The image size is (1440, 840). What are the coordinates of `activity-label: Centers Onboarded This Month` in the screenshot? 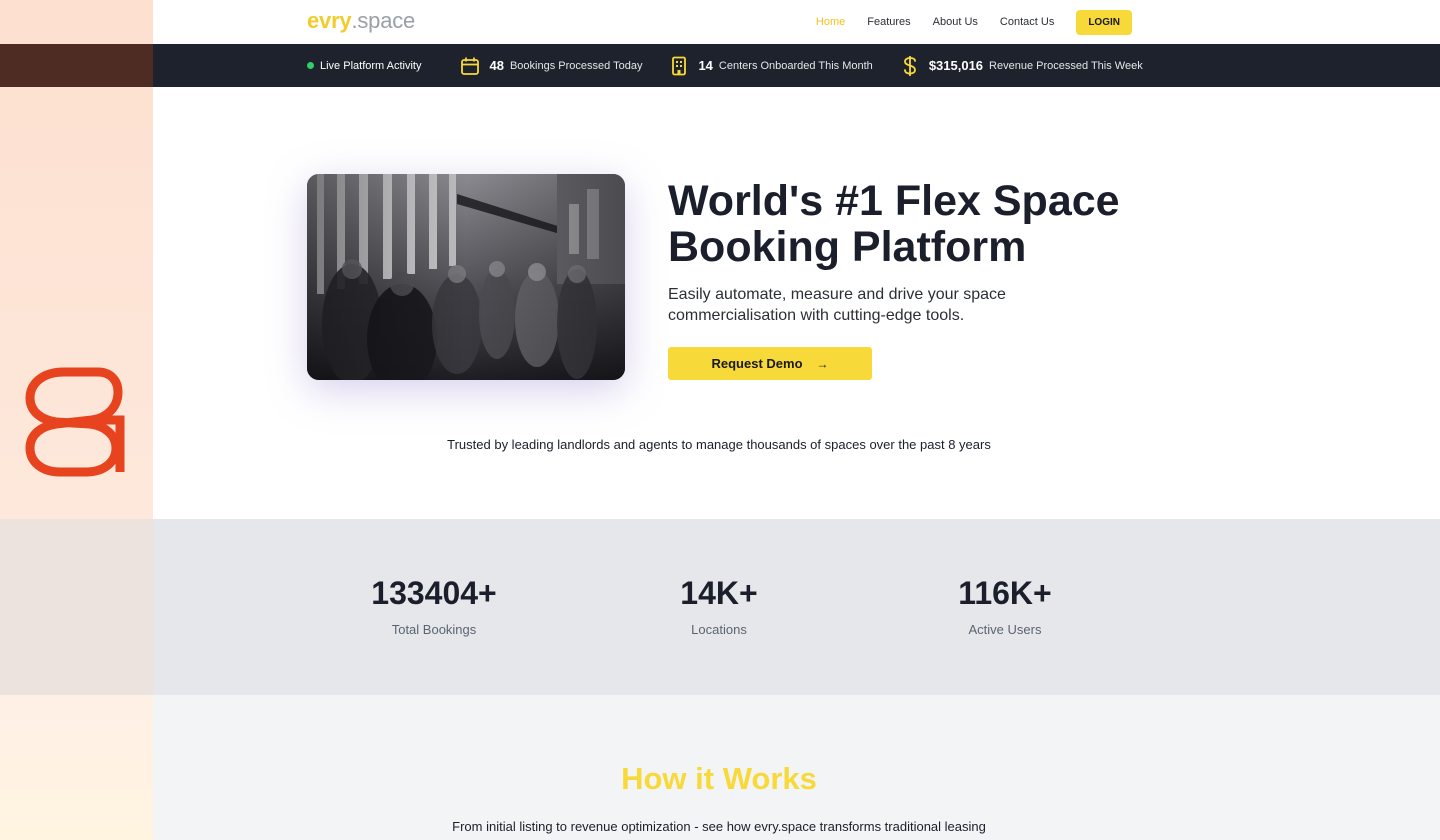 It's located at (795, 65).